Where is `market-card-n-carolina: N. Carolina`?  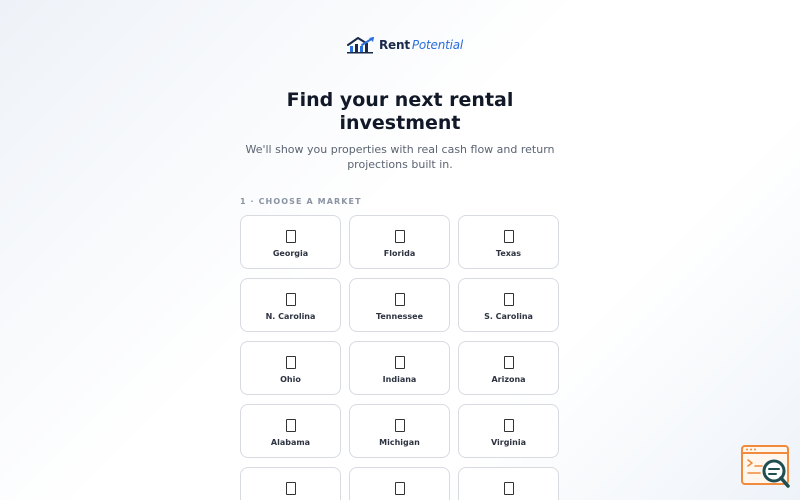 market-card-n-carolina: N. Carolina is located at coordinates (290, 305).